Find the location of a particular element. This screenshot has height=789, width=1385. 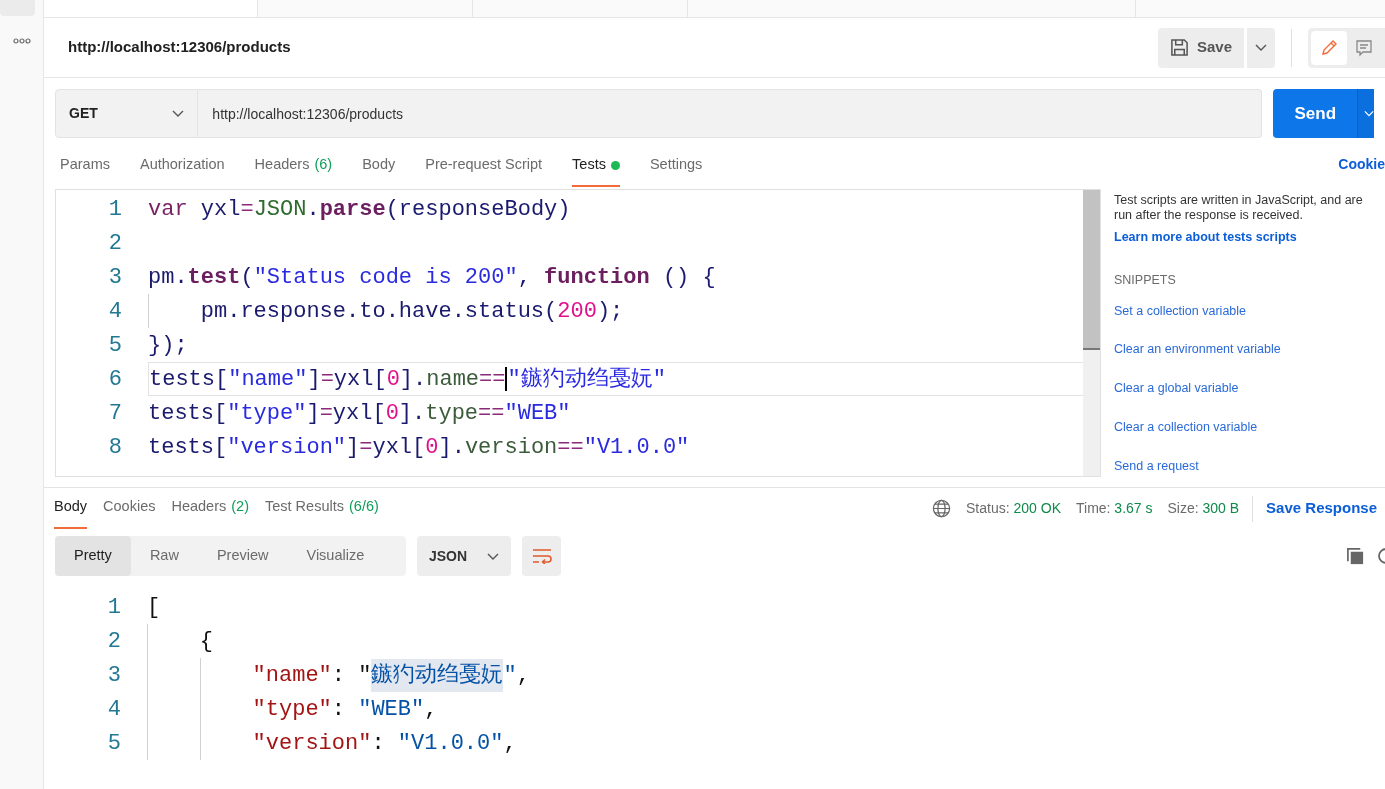

snippet-link: Set a collection variable is located at coordinates (1244, 311).